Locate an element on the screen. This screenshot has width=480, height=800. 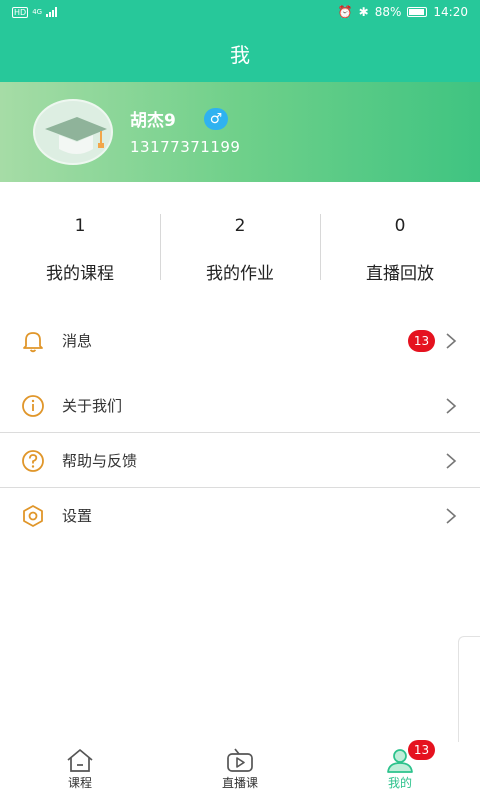
stats-row: 1 我的课程 2 我的作业 0 直播回放 is located at coordinates (240, 241).